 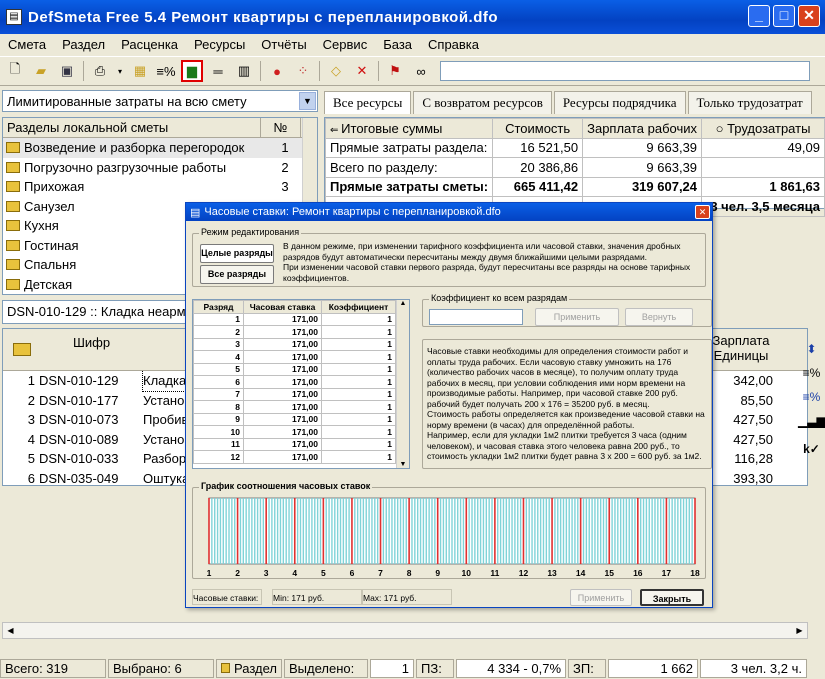 What do you see at coordinates (482, 102) in the screenshot?
I see `tab-with-return: С возвратом ресурсов` at bounding box center [482, 102].